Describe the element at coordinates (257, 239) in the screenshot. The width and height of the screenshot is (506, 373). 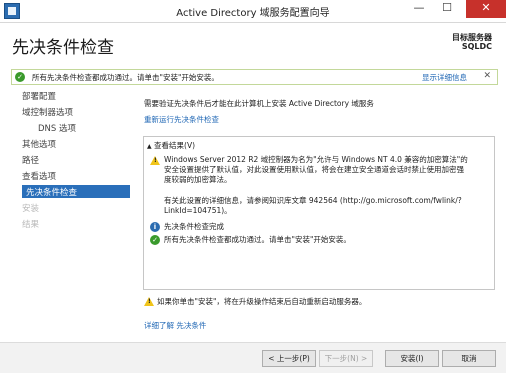
I see `success-line: 所有先决条件检查都成功通过。请单击"安装"开始安装。` at that location.